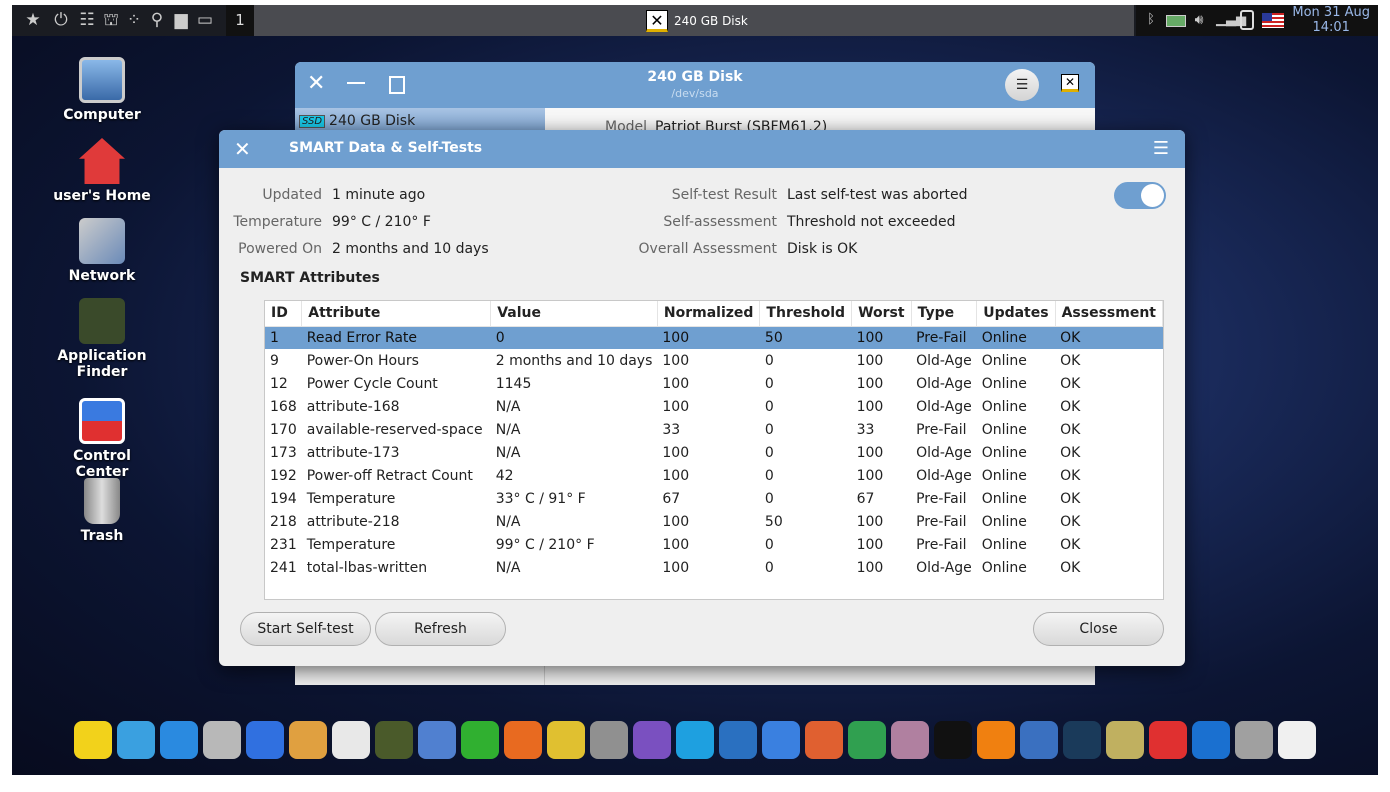  What do you see at coordinates (1176, 21) in the screenshot?
I see `battery-icon` at bounding box center [1176, 21].